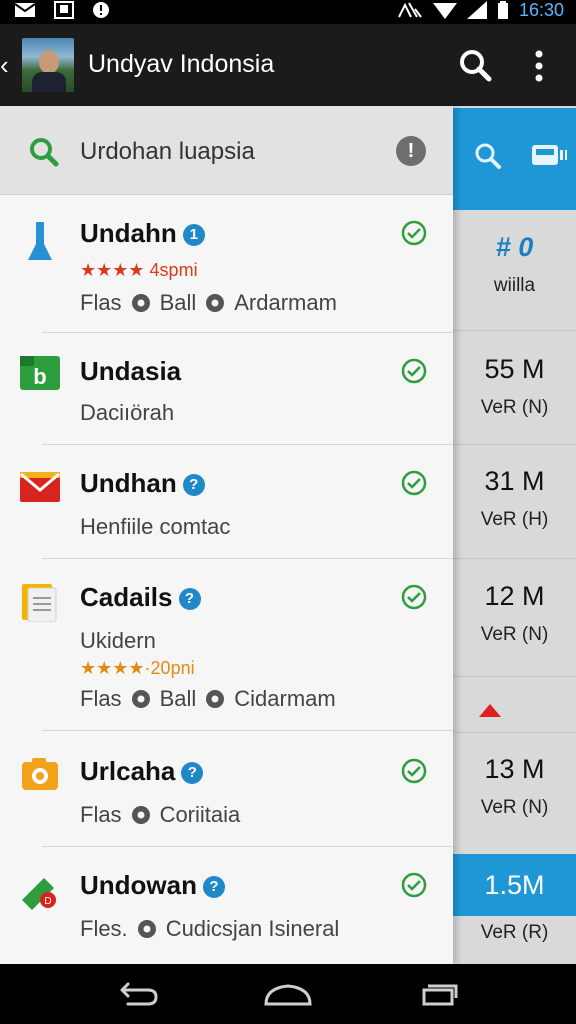 Image resolution: width=576 pixels, height=1024 pixels. What do you see at coordinates (514, 786) in the screenshot?
I see `side-panel-item: 13 M VeR (N)` at bounding box center [514, 786].